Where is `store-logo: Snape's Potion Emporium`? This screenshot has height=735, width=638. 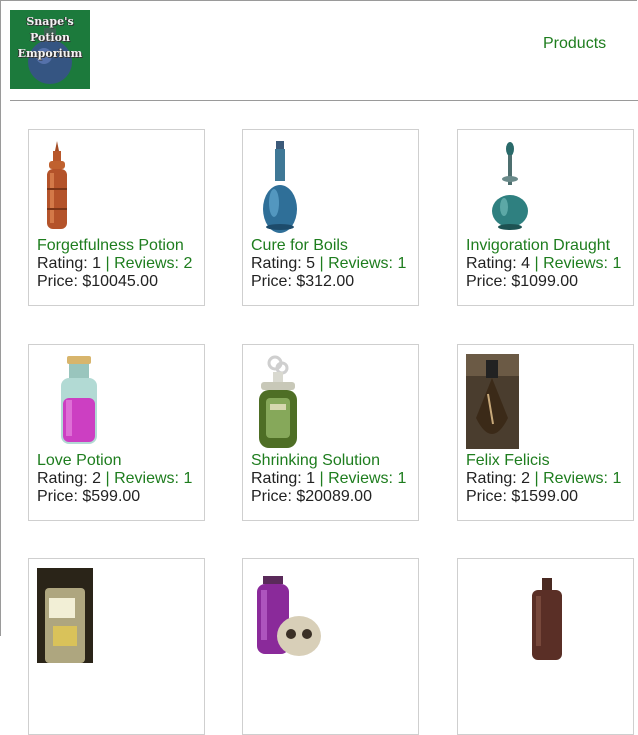
store-logo: Snape's Potion Emporium is located at coordinates (50, 49).